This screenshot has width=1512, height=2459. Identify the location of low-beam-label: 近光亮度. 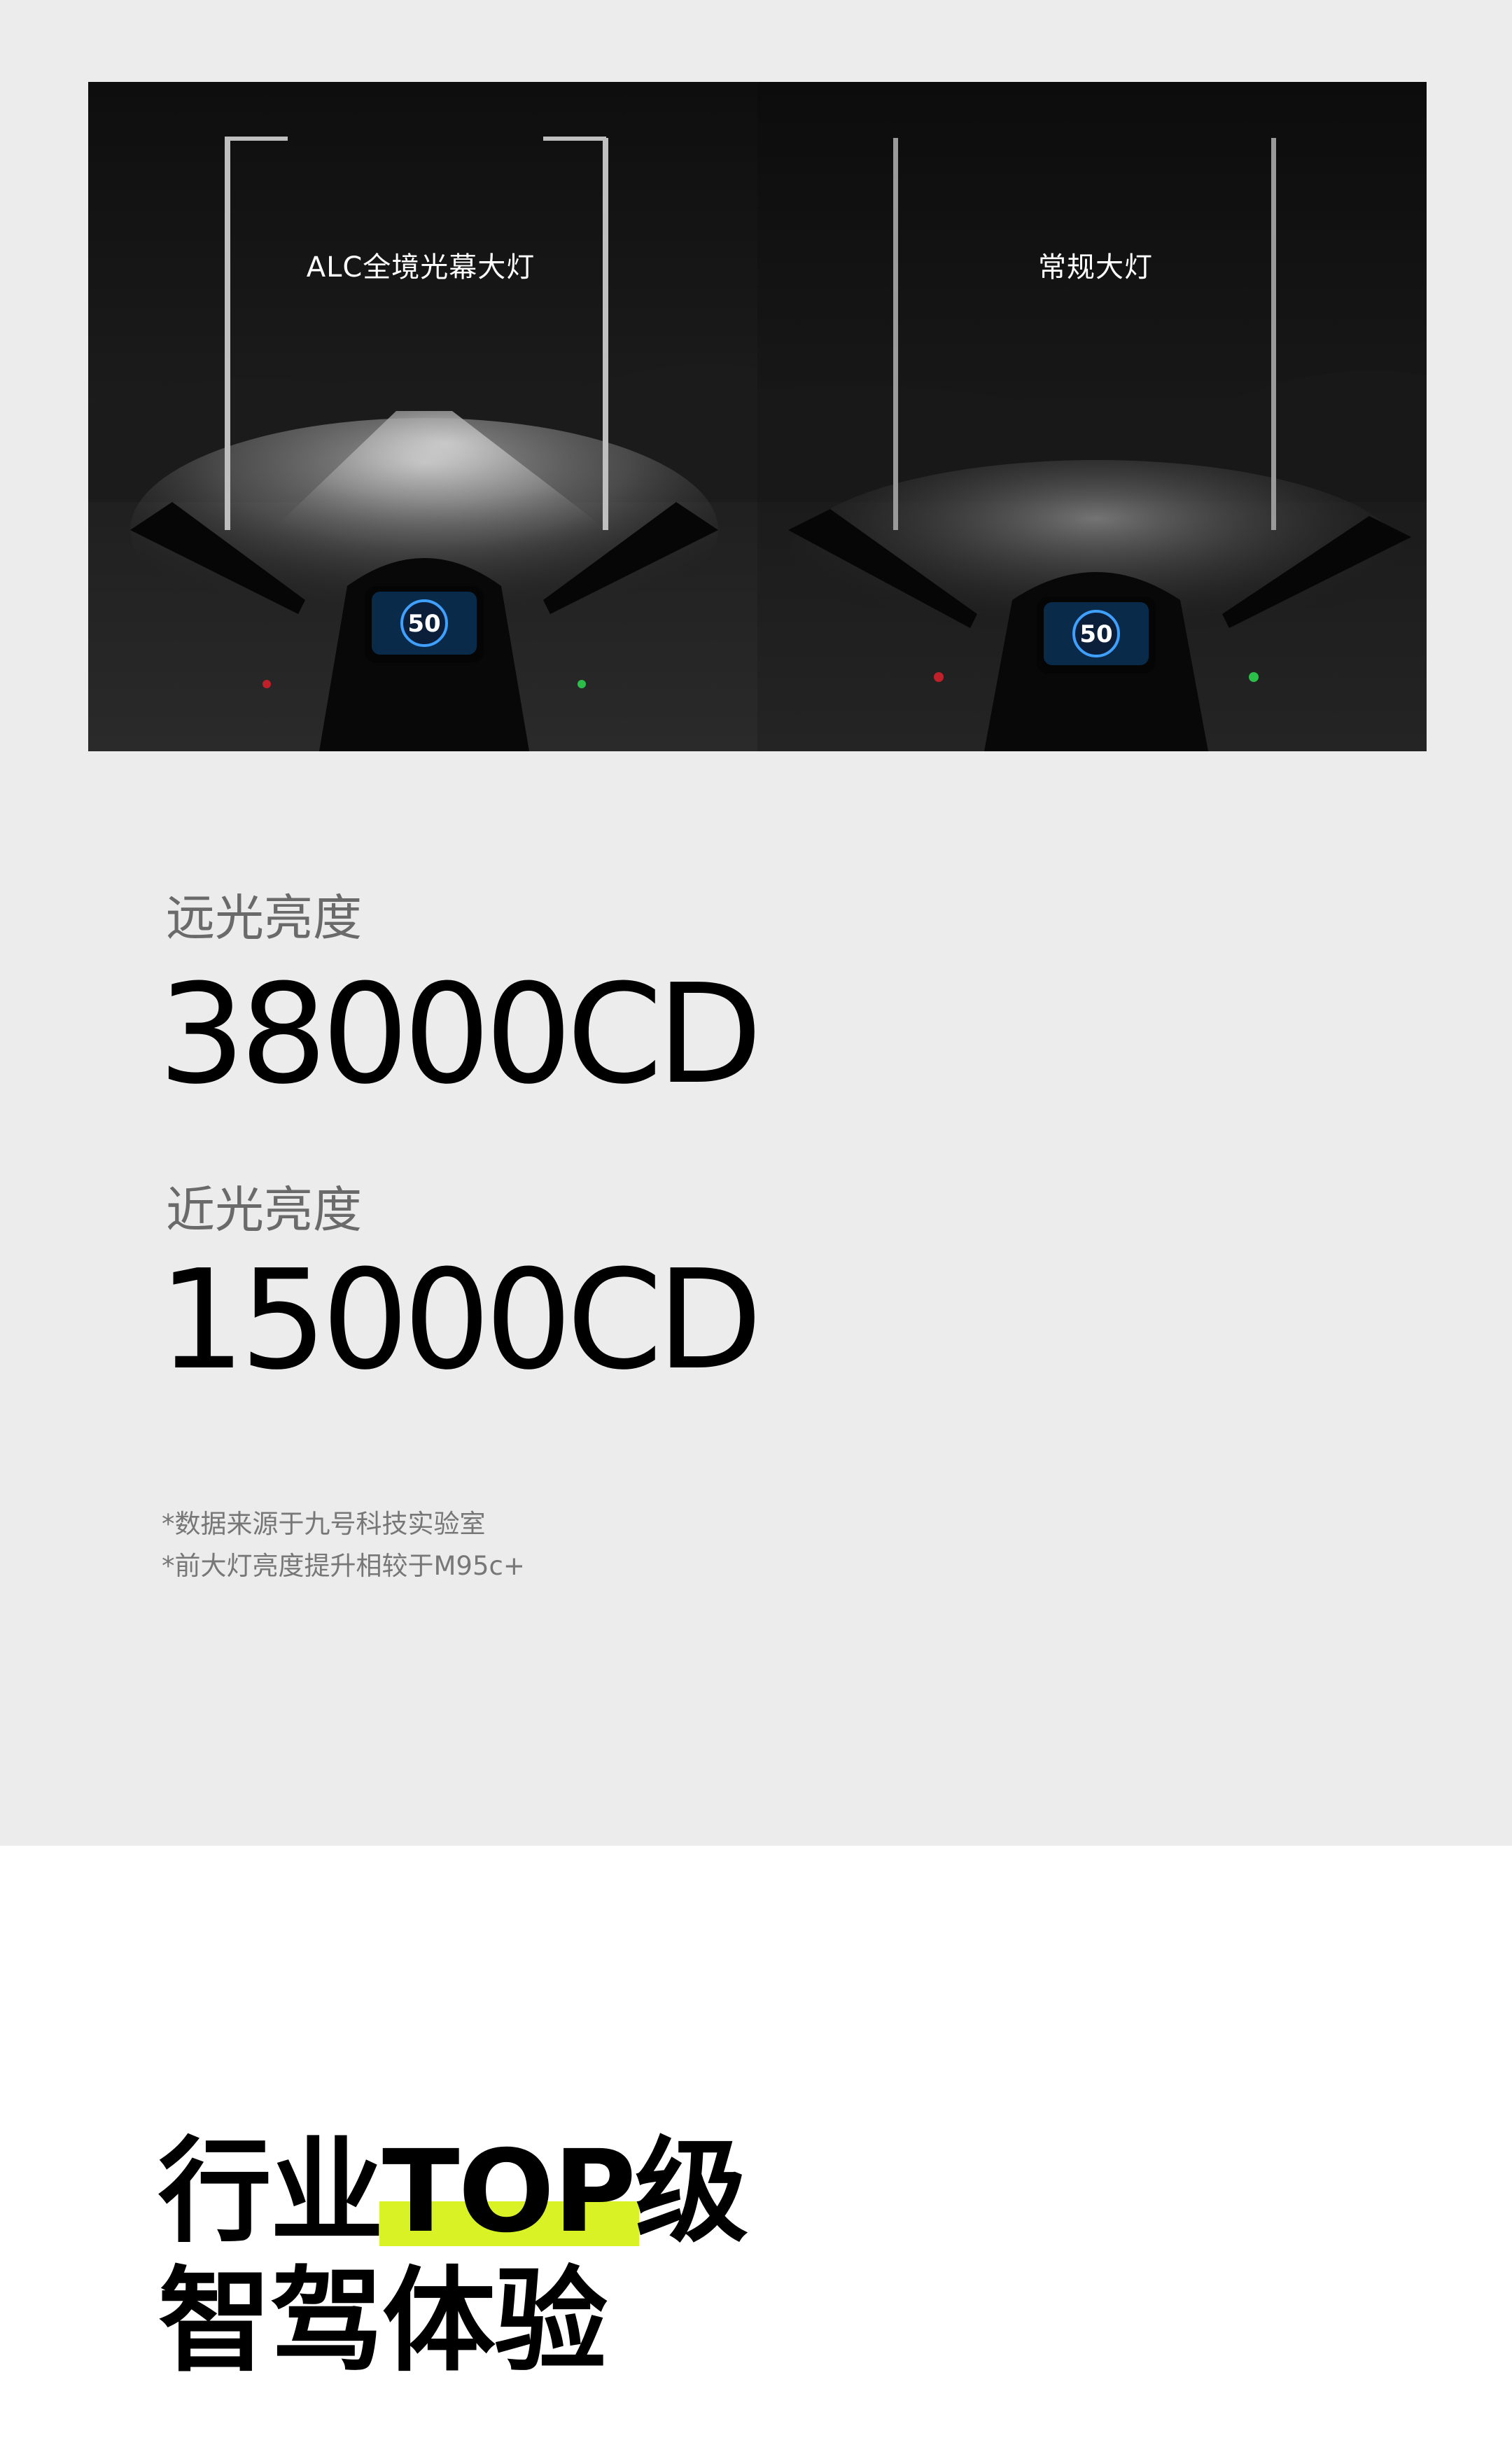
(264, 1210).